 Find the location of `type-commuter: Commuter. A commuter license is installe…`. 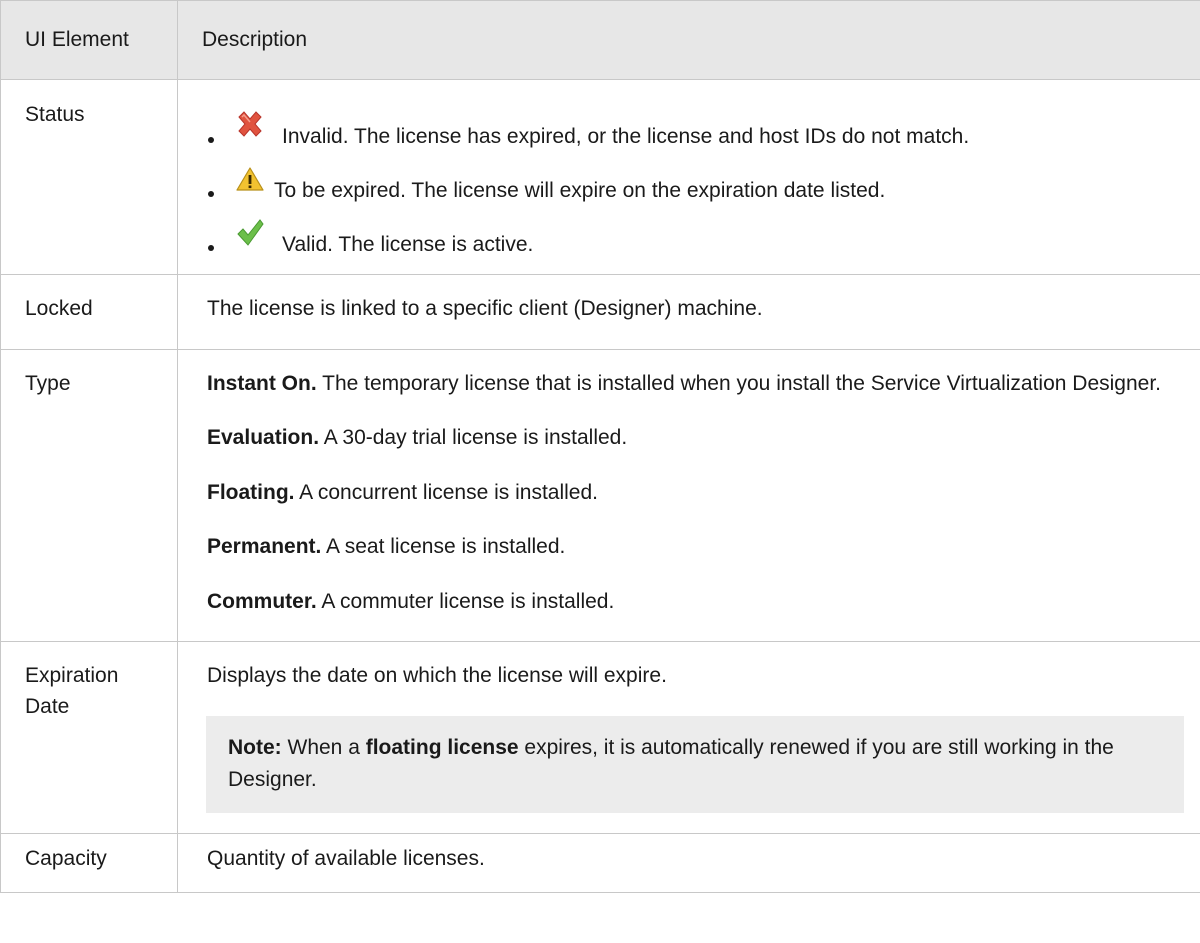

type-commuter: Commuter. A commuter license is installe… is located at coordinates (695, 602).